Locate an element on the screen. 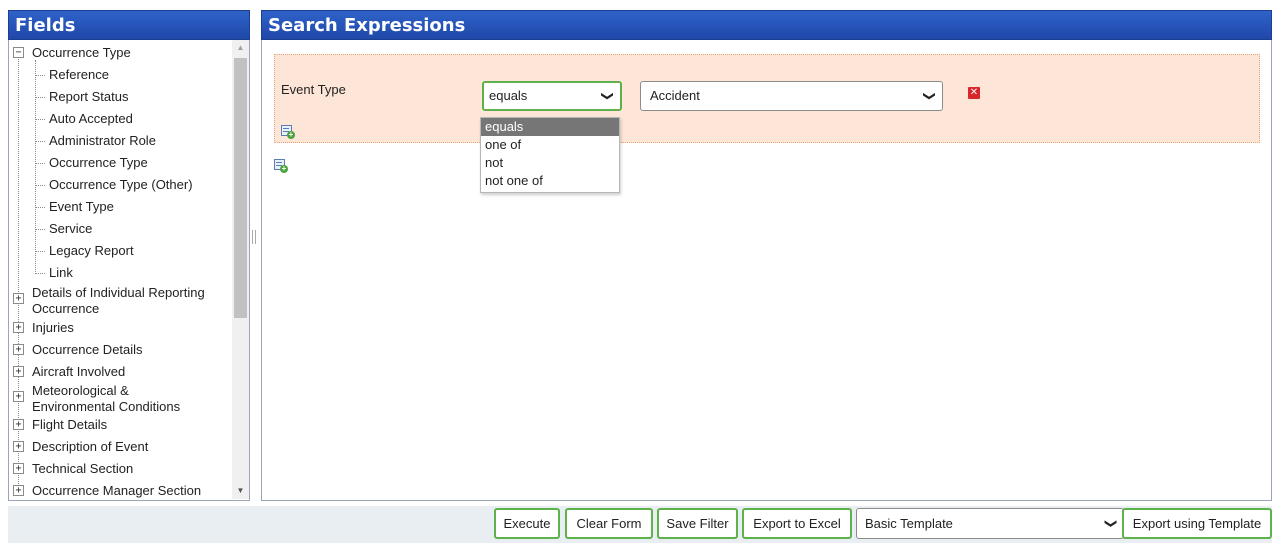  tree-node-label: Description of Event is located at coordinates (90, 446).